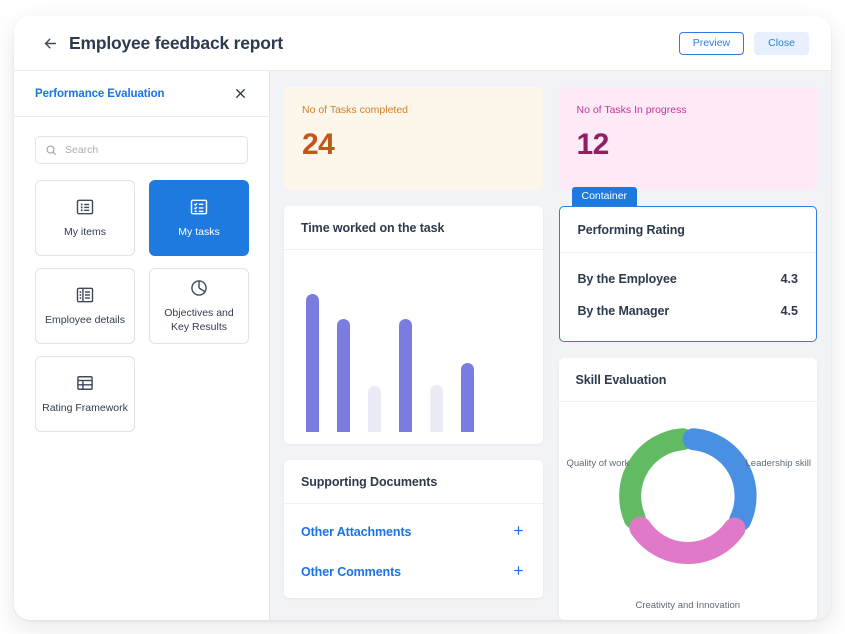  What do you see at coordinates (351, 572) in the screenshot?
I see `document-label: Other Comments` at bounding box center [351, 572].